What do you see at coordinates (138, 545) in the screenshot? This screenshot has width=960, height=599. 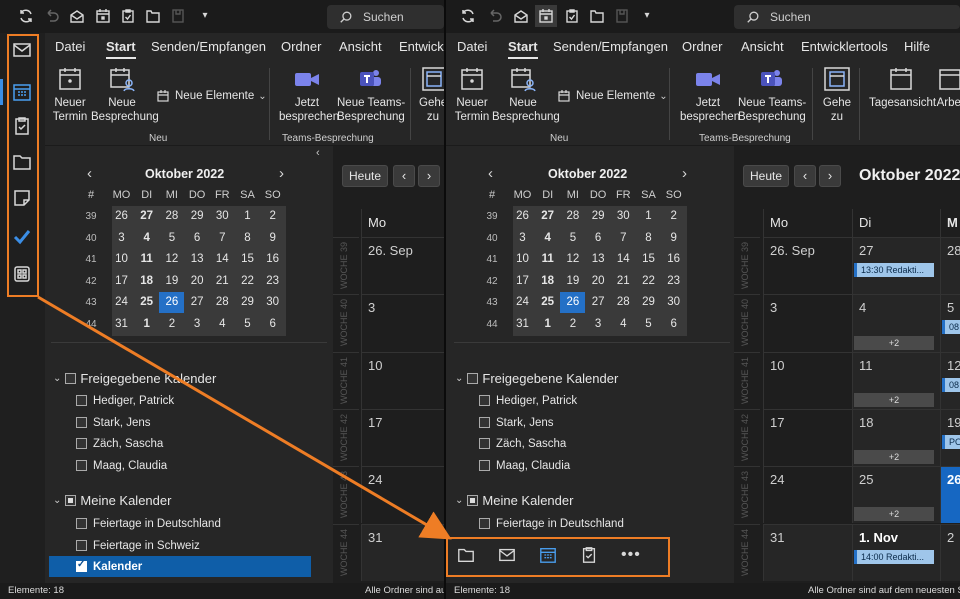 I see `calendar-item: Feiertage in Schweiz` at bounding box center [138, 545].